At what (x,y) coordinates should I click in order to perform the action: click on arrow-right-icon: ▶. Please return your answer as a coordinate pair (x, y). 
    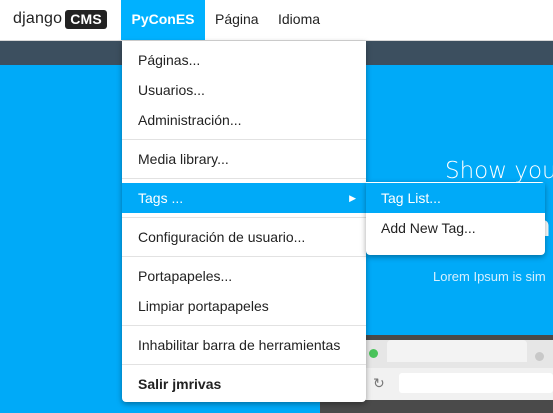
    Looking at the image, I should click on (352, 198).